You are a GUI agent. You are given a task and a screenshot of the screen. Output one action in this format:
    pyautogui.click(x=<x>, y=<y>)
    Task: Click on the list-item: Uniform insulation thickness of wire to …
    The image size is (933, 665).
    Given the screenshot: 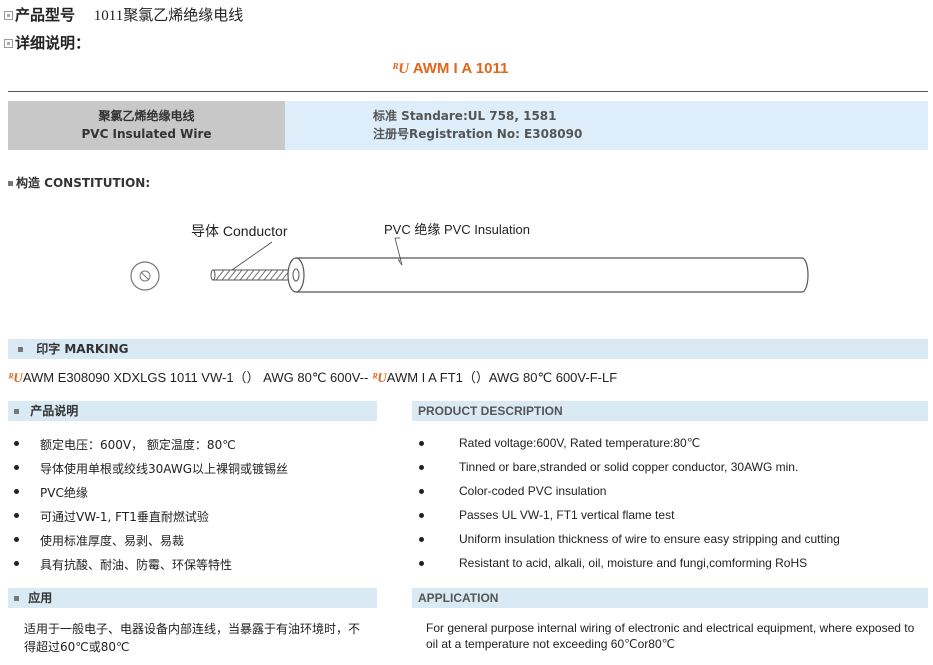 What is the action you would take?
    pyautogui.click(x=629, y=539)
    